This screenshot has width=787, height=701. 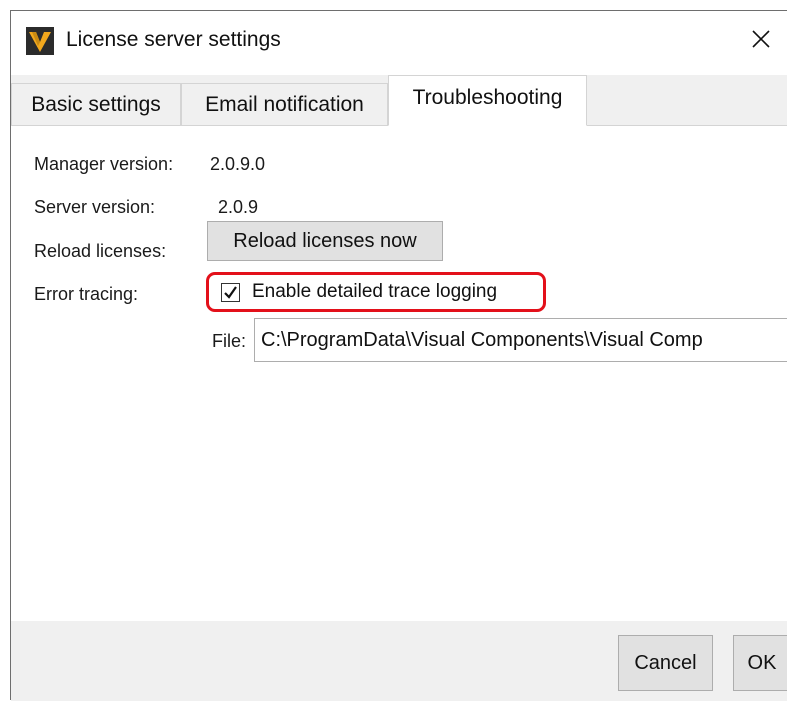 What do you see at coordinates (95, 207) in the screenshot?
I see `server-version-label: Server version:` at bounding box center [95, 207].